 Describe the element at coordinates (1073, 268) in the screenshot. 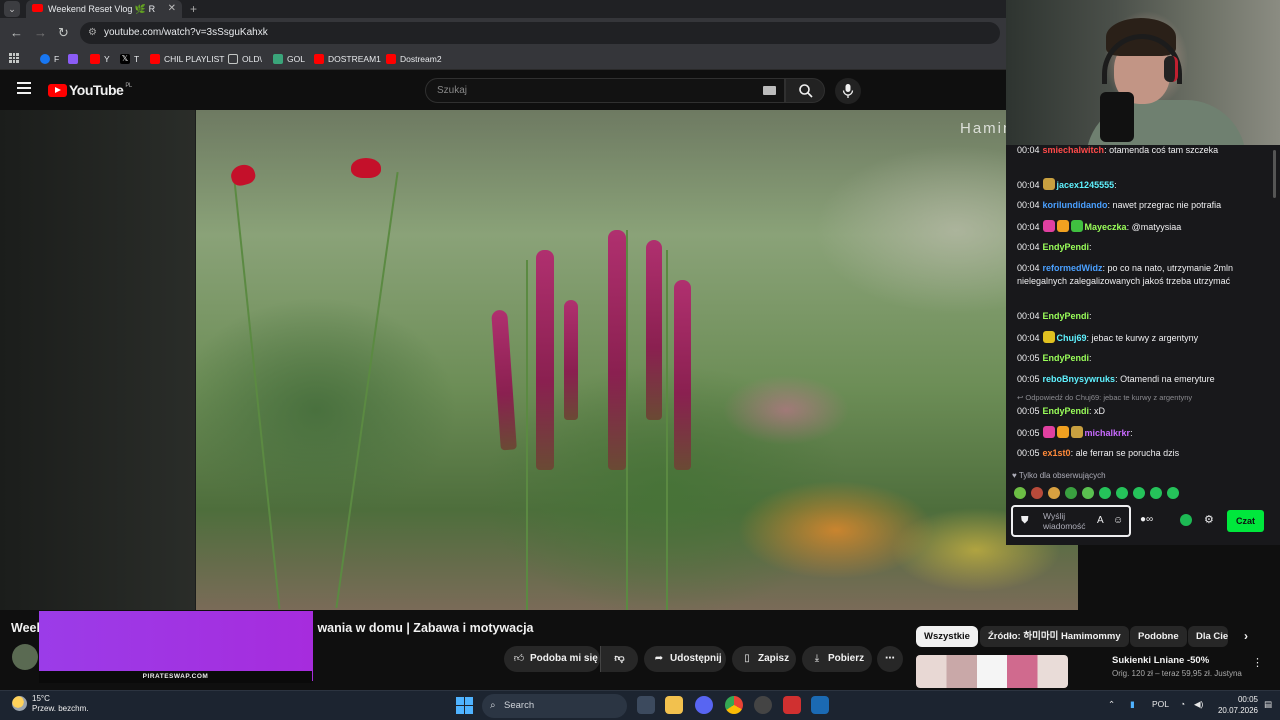

I see `chat-username: reformedWidz` at that location.